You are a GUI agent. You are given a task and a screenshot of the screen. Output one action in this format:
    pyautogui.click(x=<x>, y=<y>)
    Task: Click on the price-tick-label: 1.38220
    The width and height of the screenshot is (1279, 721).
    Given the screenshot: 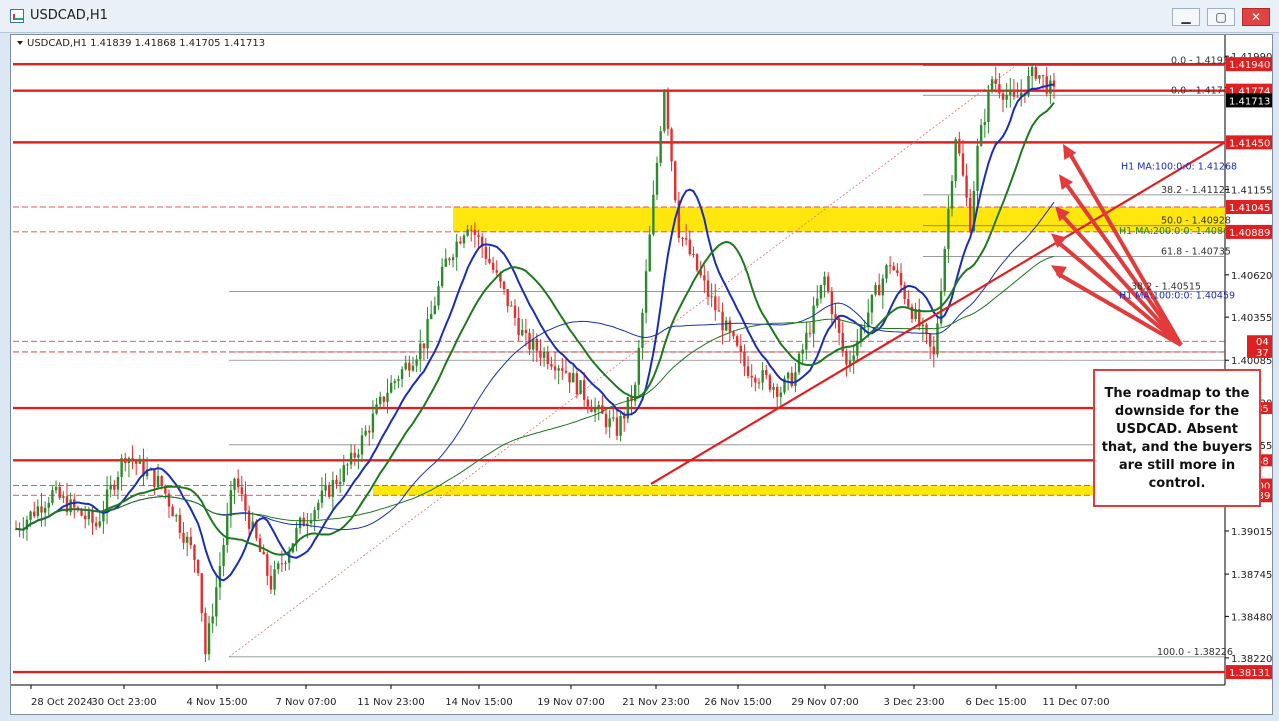 What is the action you would take?
    pyautogui.click(x=1251, y=659)
    